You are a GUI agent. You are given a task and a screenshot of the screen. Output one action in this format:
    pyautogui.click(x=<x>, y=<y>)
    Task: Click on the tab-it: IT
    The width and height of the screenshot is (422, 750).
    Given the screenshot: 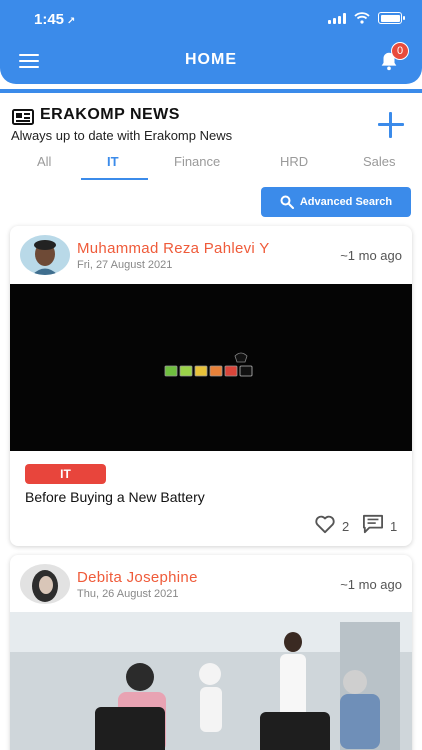 What is the action you would take?
    pyautogui.click(x=113, y=161)
    